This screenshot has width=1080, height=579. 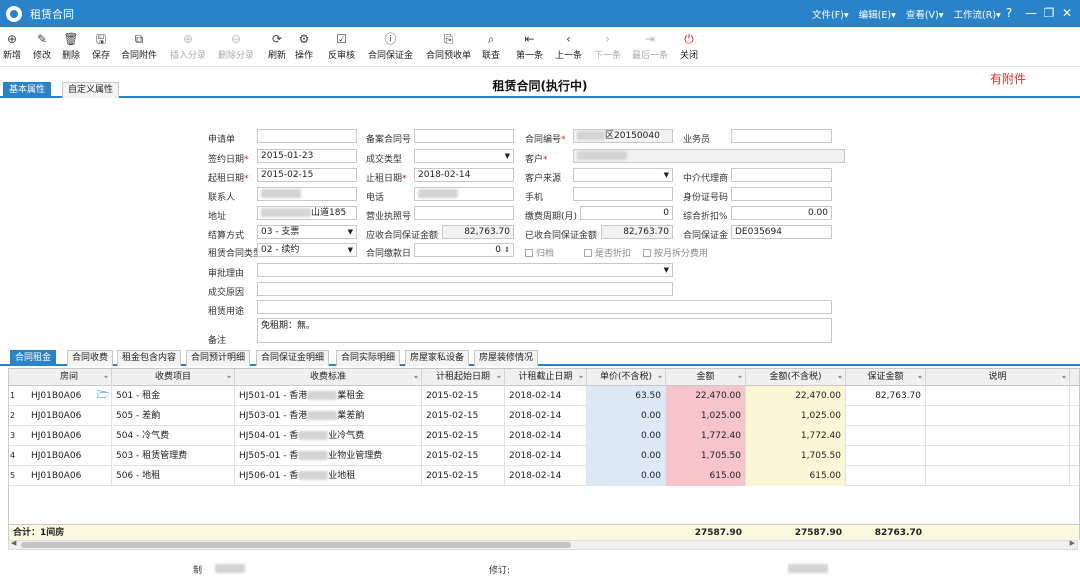 What do you see at coordinates (506, 358) in the screenshot?
I see `tab-detail-7: 房屋装修情况` at bounding box center [506, 358].